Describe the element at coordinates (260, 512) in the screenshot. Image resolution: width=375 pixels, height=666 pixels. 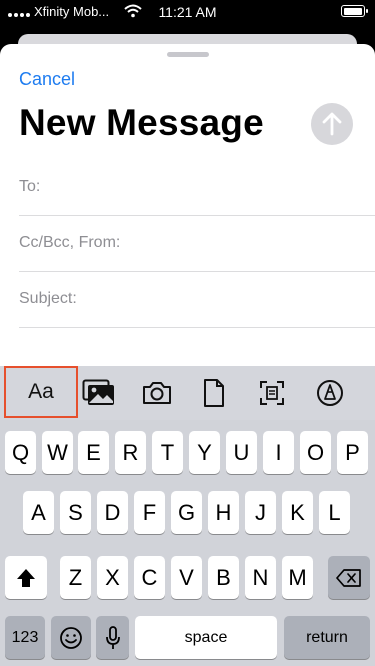
I see `key-j: J` at that location.